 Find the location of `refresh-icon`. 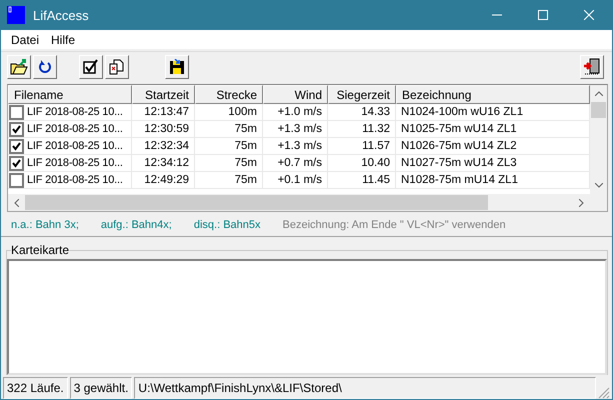

refresh-icon is located at coordinates (45, 67).